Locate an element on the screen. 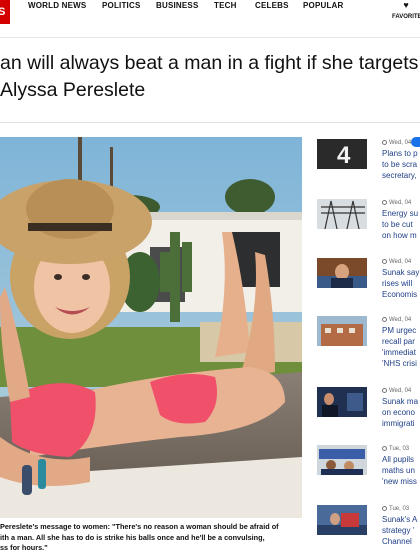 This screenshot has width=420, height=560. favorites-button: ♥ FAVORITE is located at coordinates (406, 10).